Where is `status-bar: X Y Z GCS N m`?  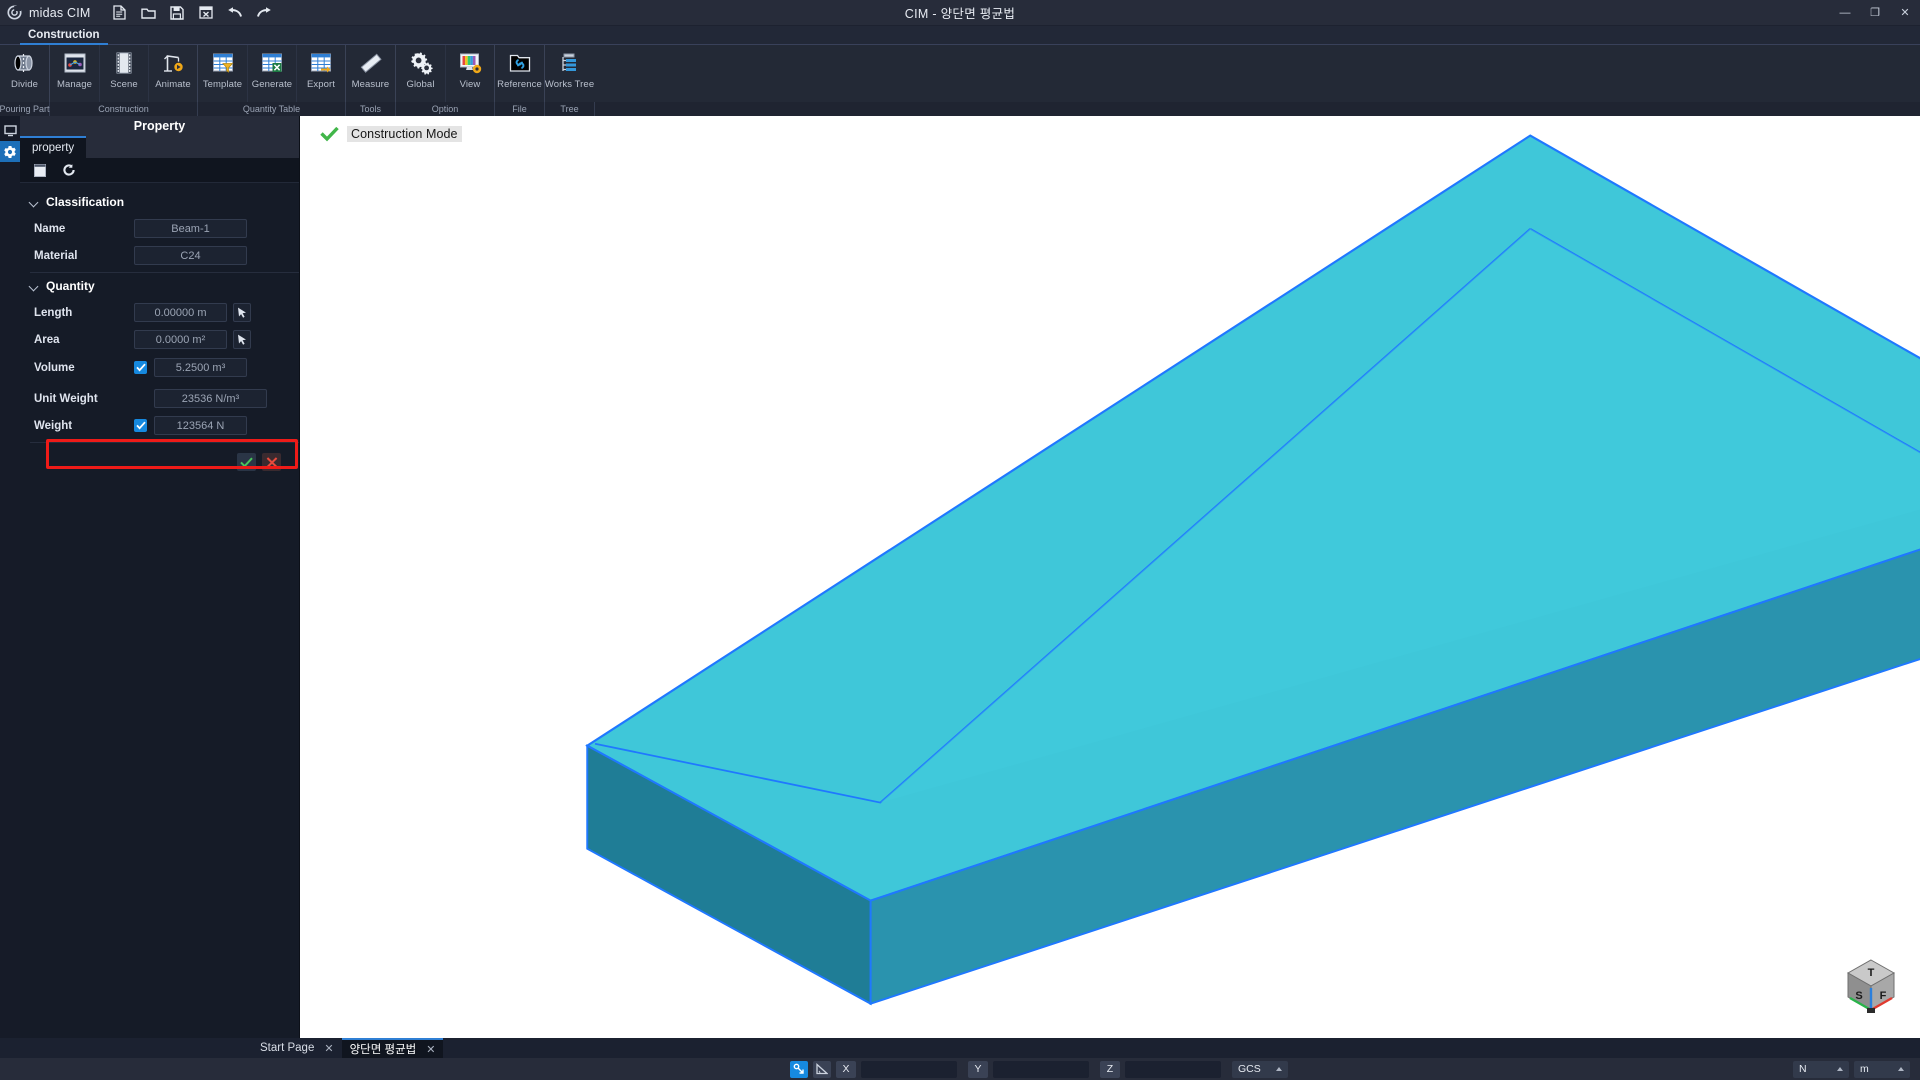 status-bar: X Y Z GCS N m is located at coordinates (960, 1069).